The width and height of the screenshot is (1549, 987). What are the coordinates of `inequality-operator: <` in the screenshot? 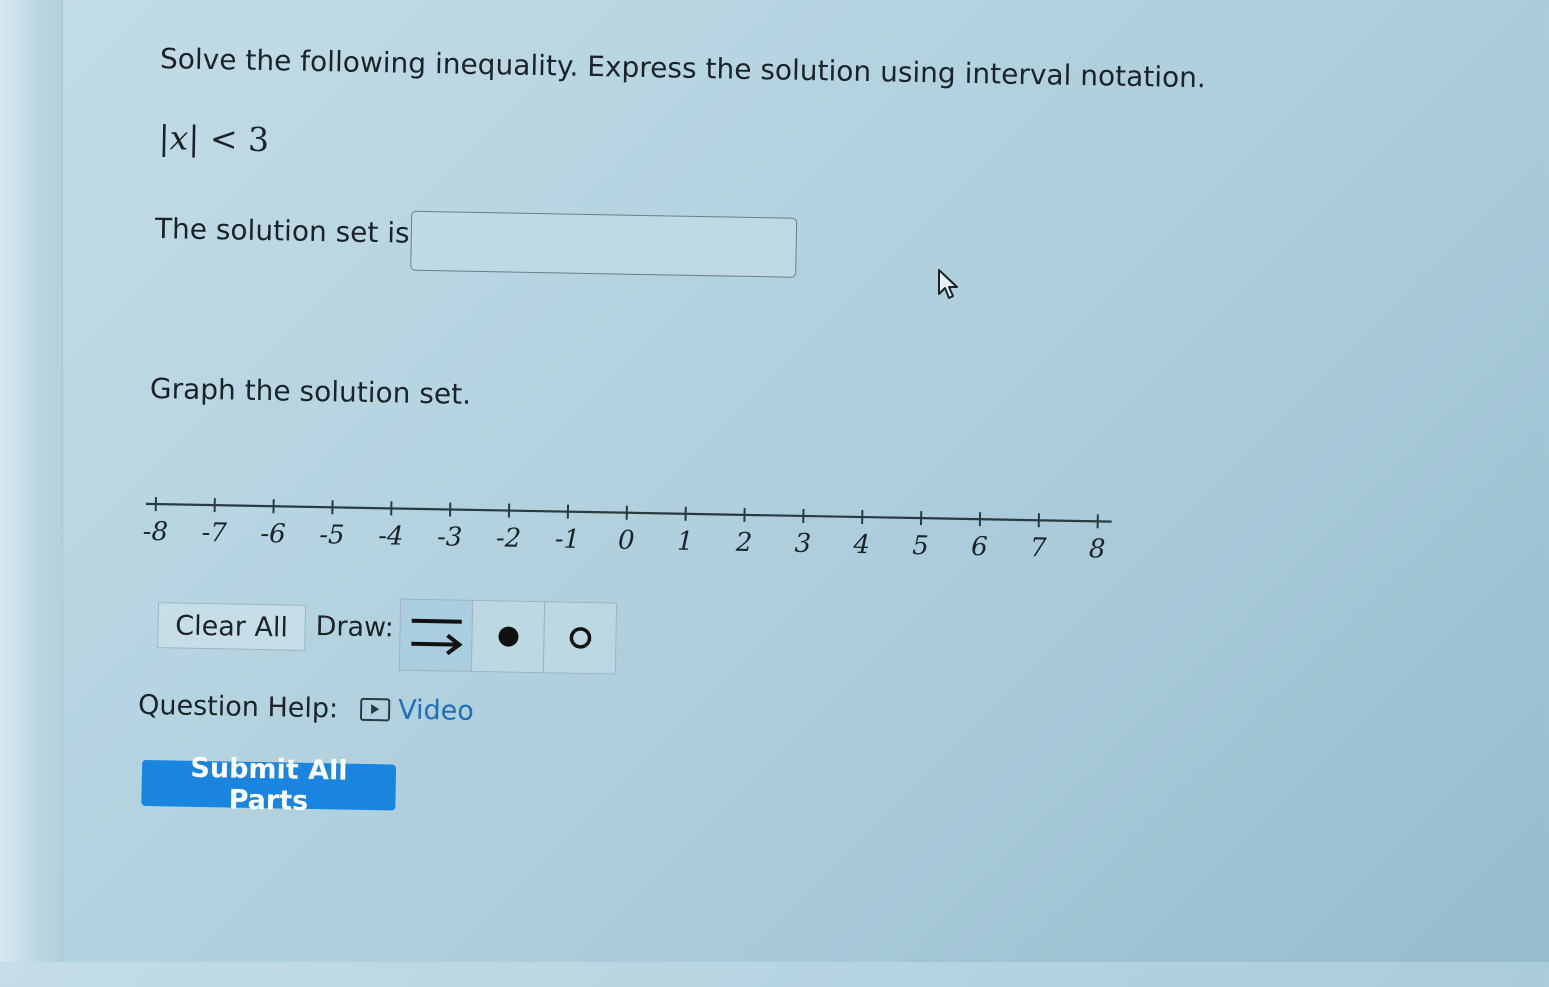 It's located at (224, 139).